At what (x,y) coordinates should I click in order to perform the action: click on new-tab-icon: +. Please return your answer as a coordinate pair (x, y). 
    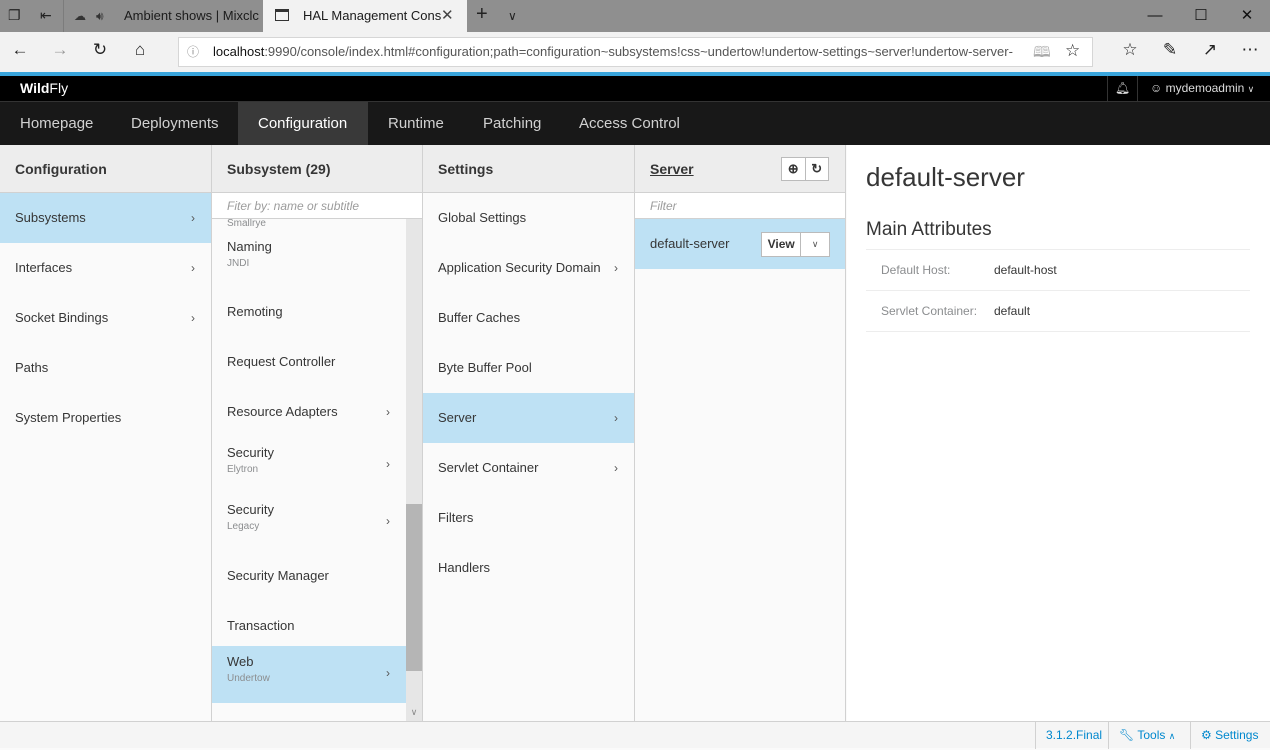
    Looking at the image, I should click on (482, 14).